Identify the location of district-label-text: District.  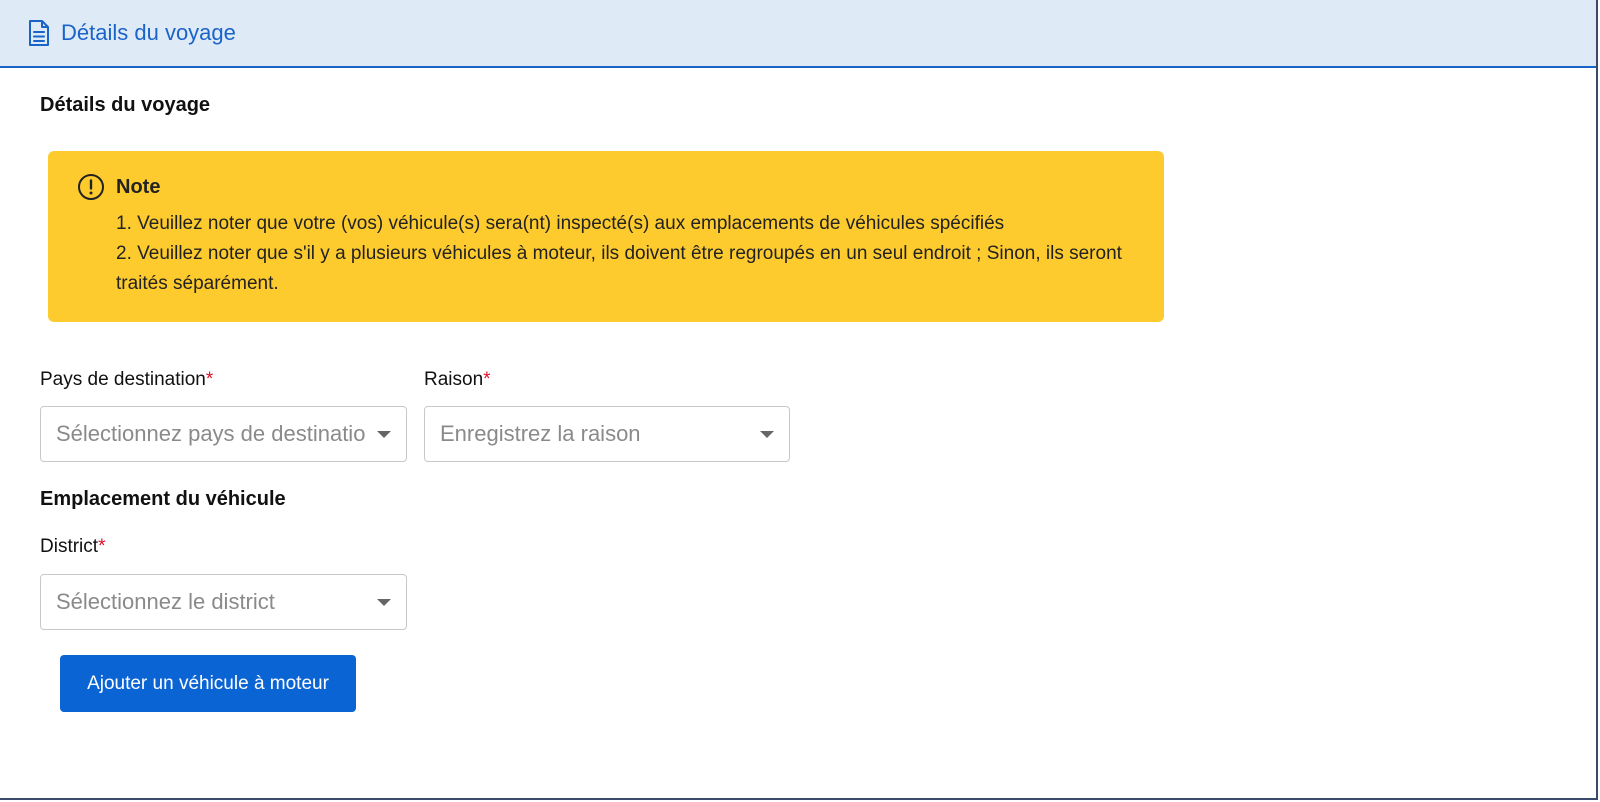
(69, 546).